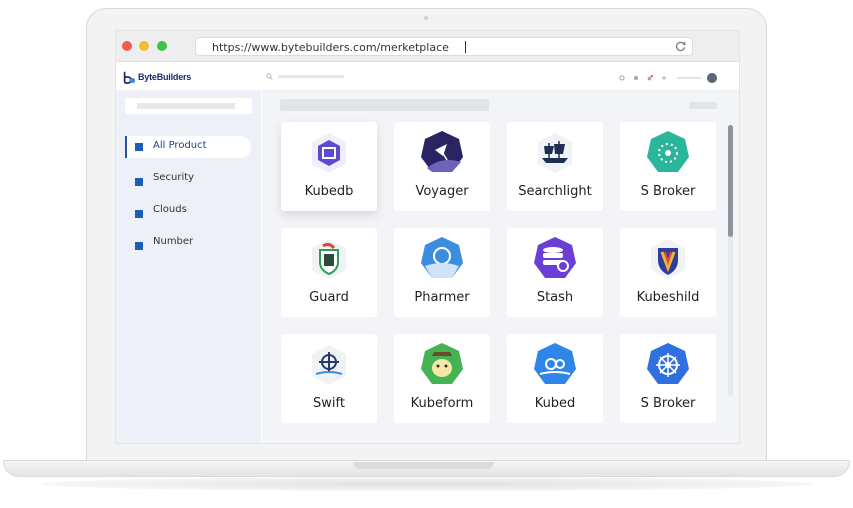  What do you see at coordinates (329, 403) in the screenshot?
I see `product-name: Swift` at bounding box center [329, 403].